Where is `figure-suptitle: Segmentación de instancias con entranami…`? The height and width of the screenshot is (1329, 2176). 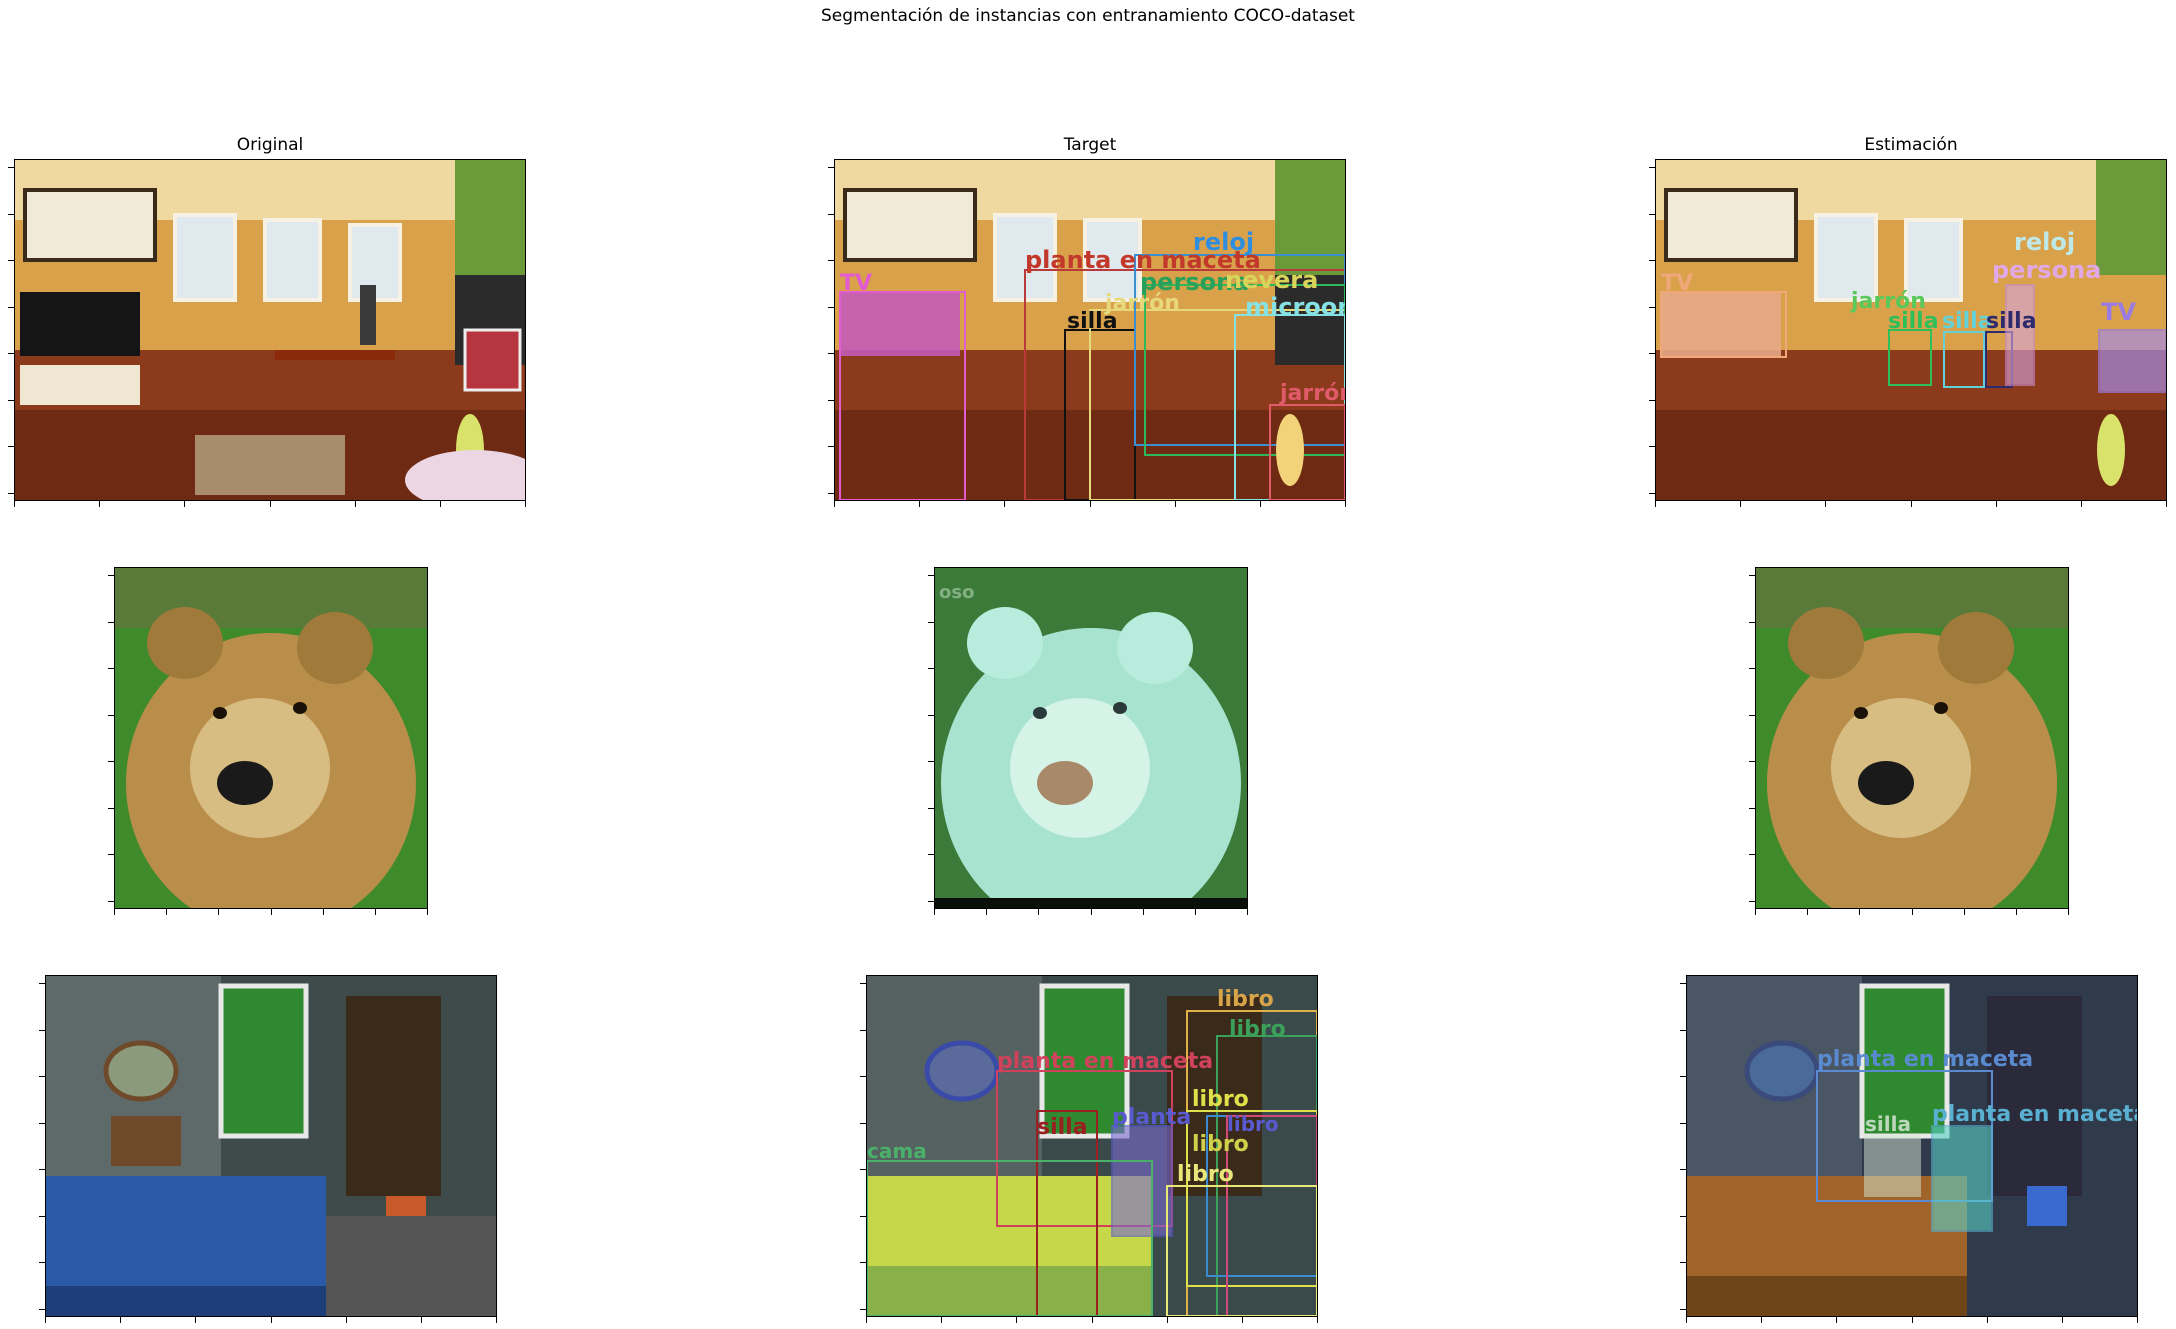
figure-suptitle: Segmentación de instancias con entranami… is located at coordinates (1088, 16).